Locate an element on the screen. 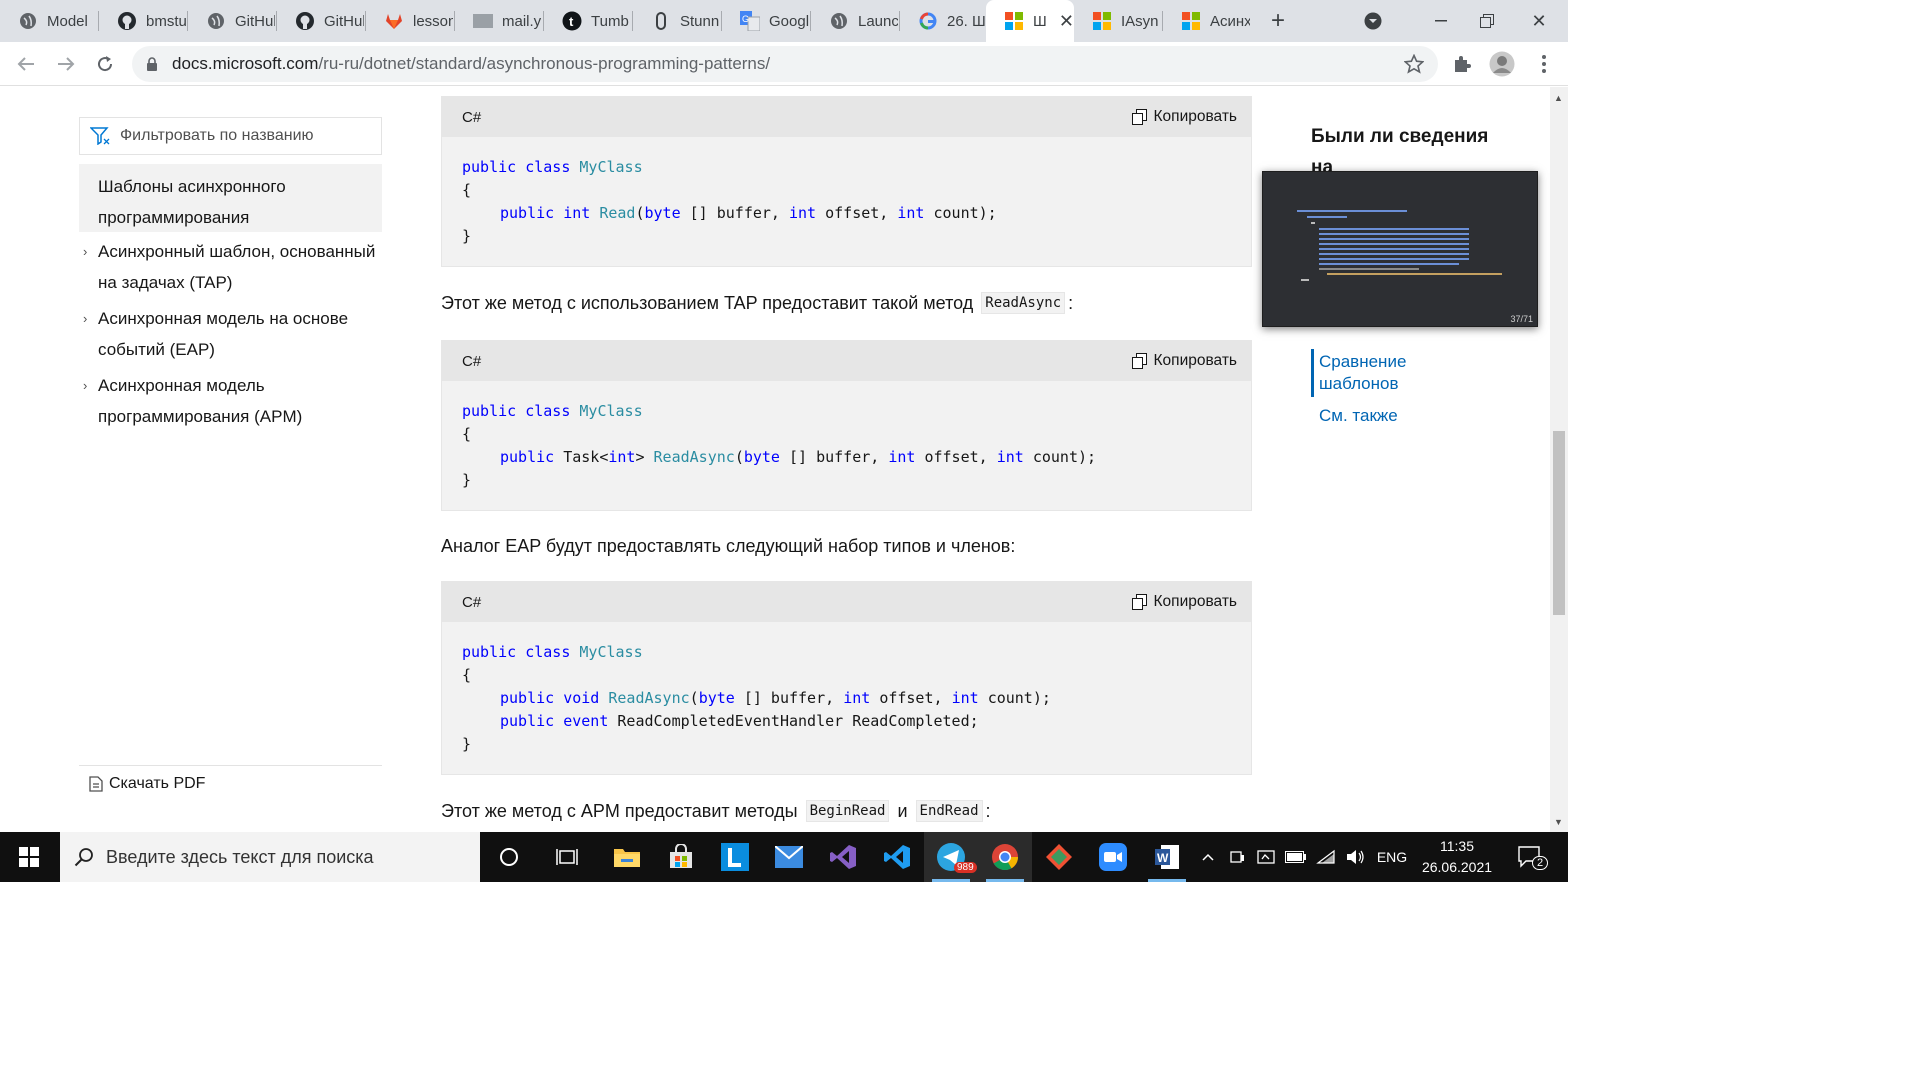  l-app-icon is located at coordinates (735, 857).